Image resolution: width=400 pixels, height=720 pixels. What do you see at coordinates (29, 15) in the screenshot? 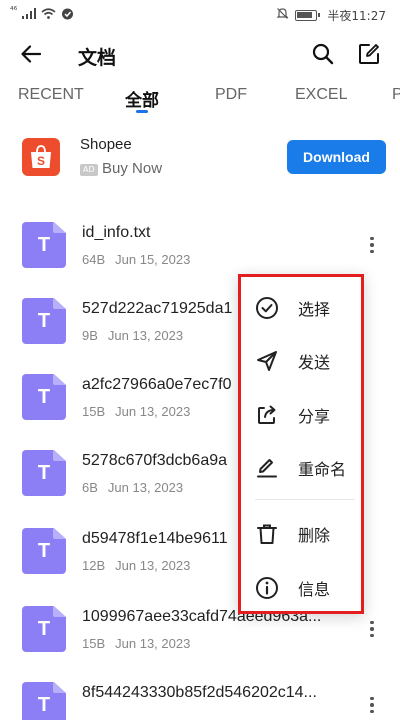
I see `signal-icon` at bounding box center [29, 15].